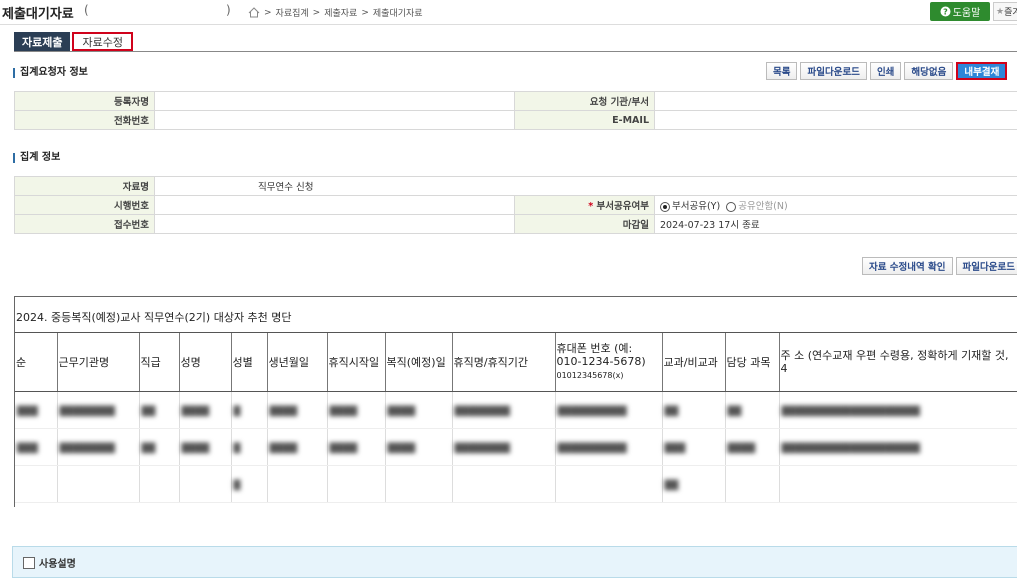 Image resolution: width=1017 pixels, height=578 pixels. I want to click on print-button: 인쇄, so click(885, 71).